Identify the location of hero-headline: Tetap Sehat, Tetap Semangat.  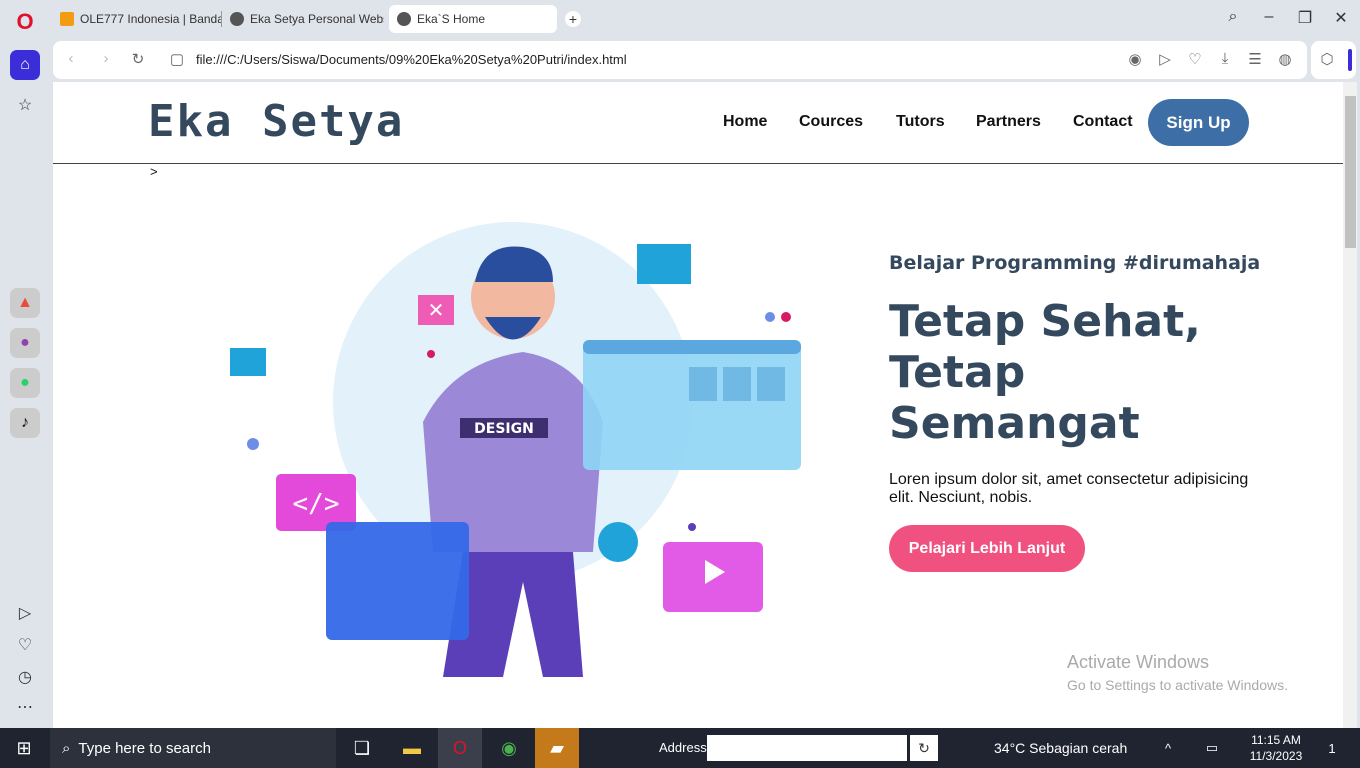
(1079, 372).